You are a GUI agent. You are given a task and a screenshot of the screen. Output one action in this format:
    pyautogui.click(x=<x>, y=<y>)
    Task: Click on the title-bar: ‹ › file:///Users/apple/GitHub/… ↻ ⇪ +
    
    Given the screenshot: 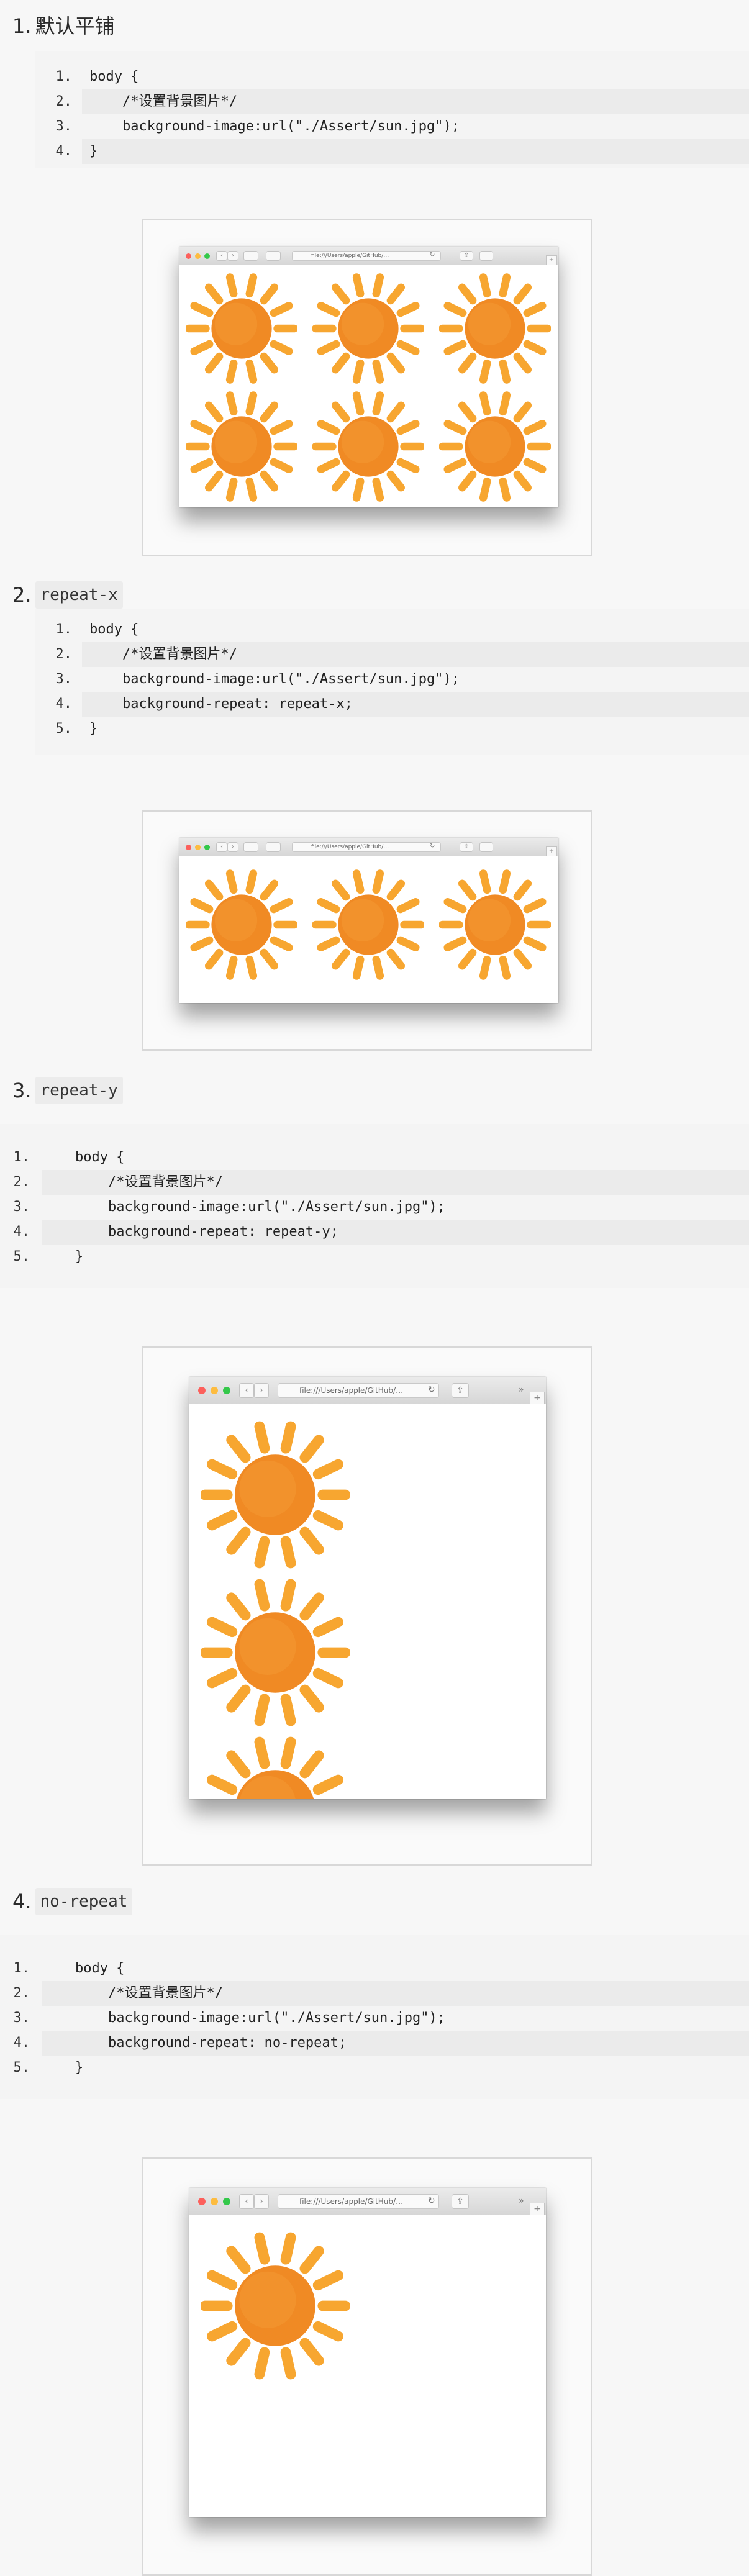 What is the action you would take?
    pyautogui.click(x=368, y=847)
    